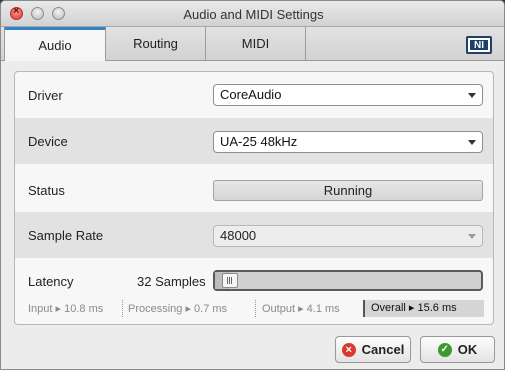  I want to click on status-row: Status Running, so click(254, 188).